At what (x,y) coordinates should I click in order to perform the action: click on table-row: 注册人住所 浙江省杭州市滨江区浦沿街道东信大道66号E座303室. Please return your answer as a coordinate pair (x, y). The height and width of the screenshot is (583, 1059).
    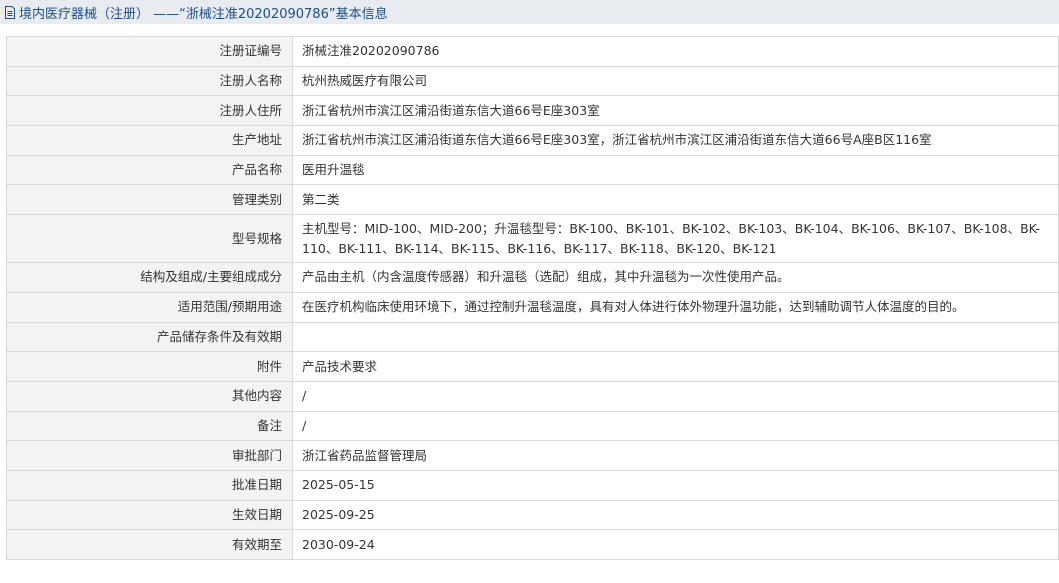
    Looking at the image, I should click on (532, 111).